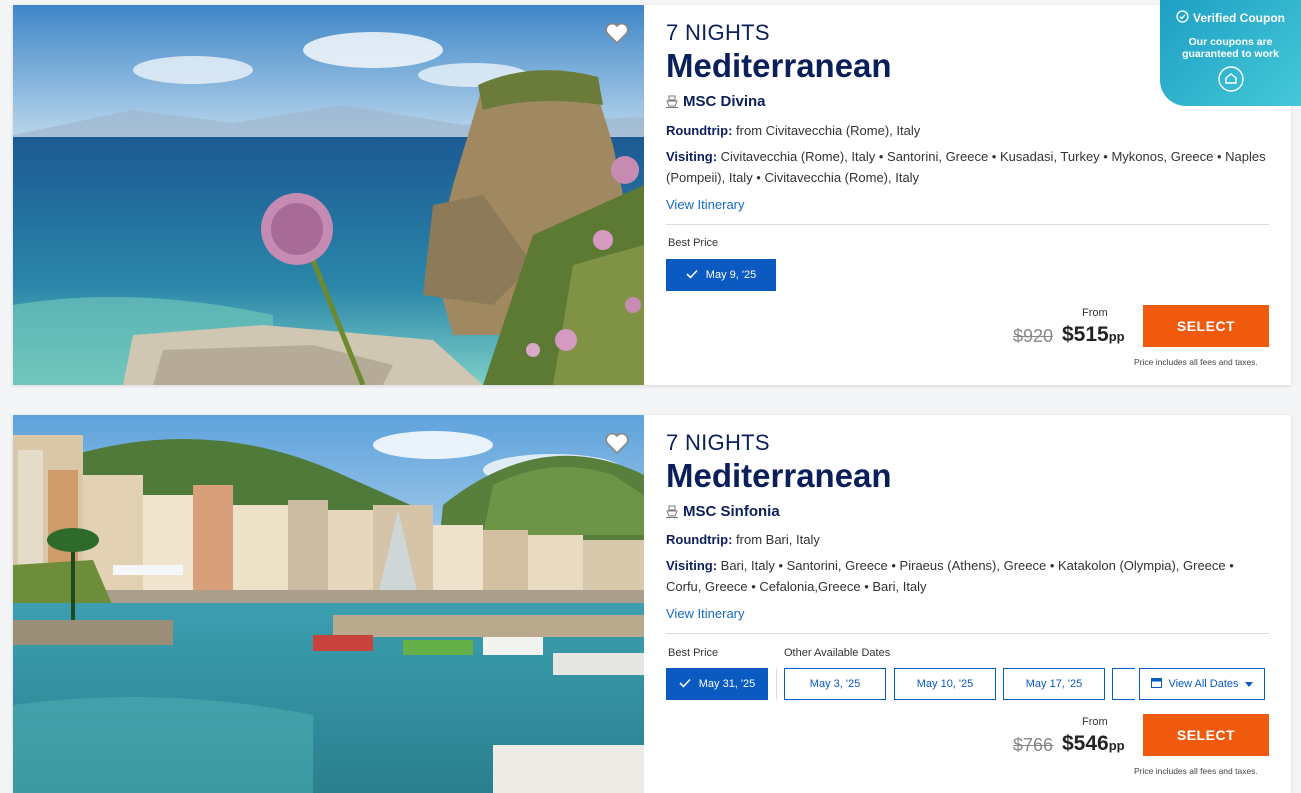  I want to click on sale-price-value: $546, so click(1085, 743).